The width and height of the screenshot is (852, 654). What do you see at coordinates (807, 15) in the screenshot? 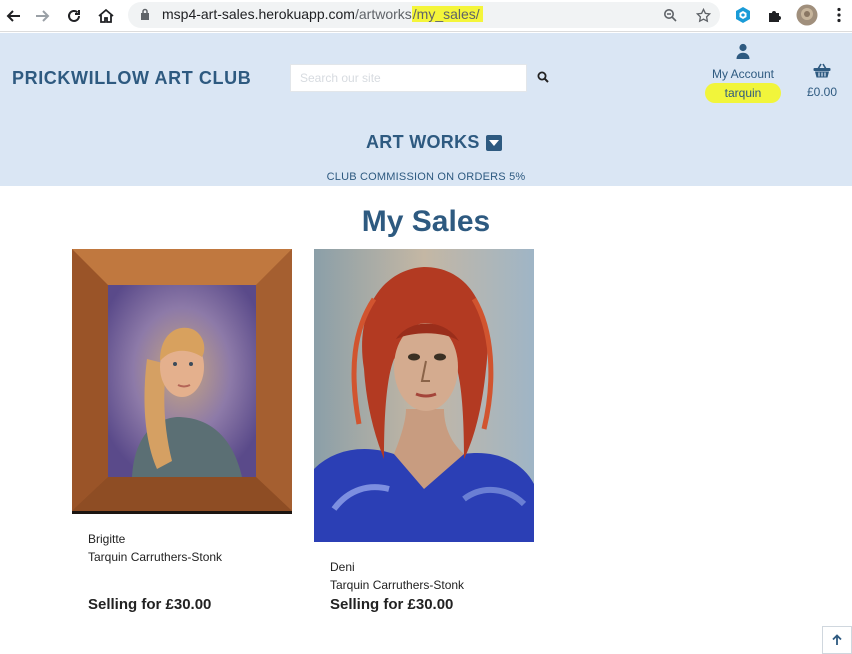
I see `profile-avatar` at bounding box center [807, 15].